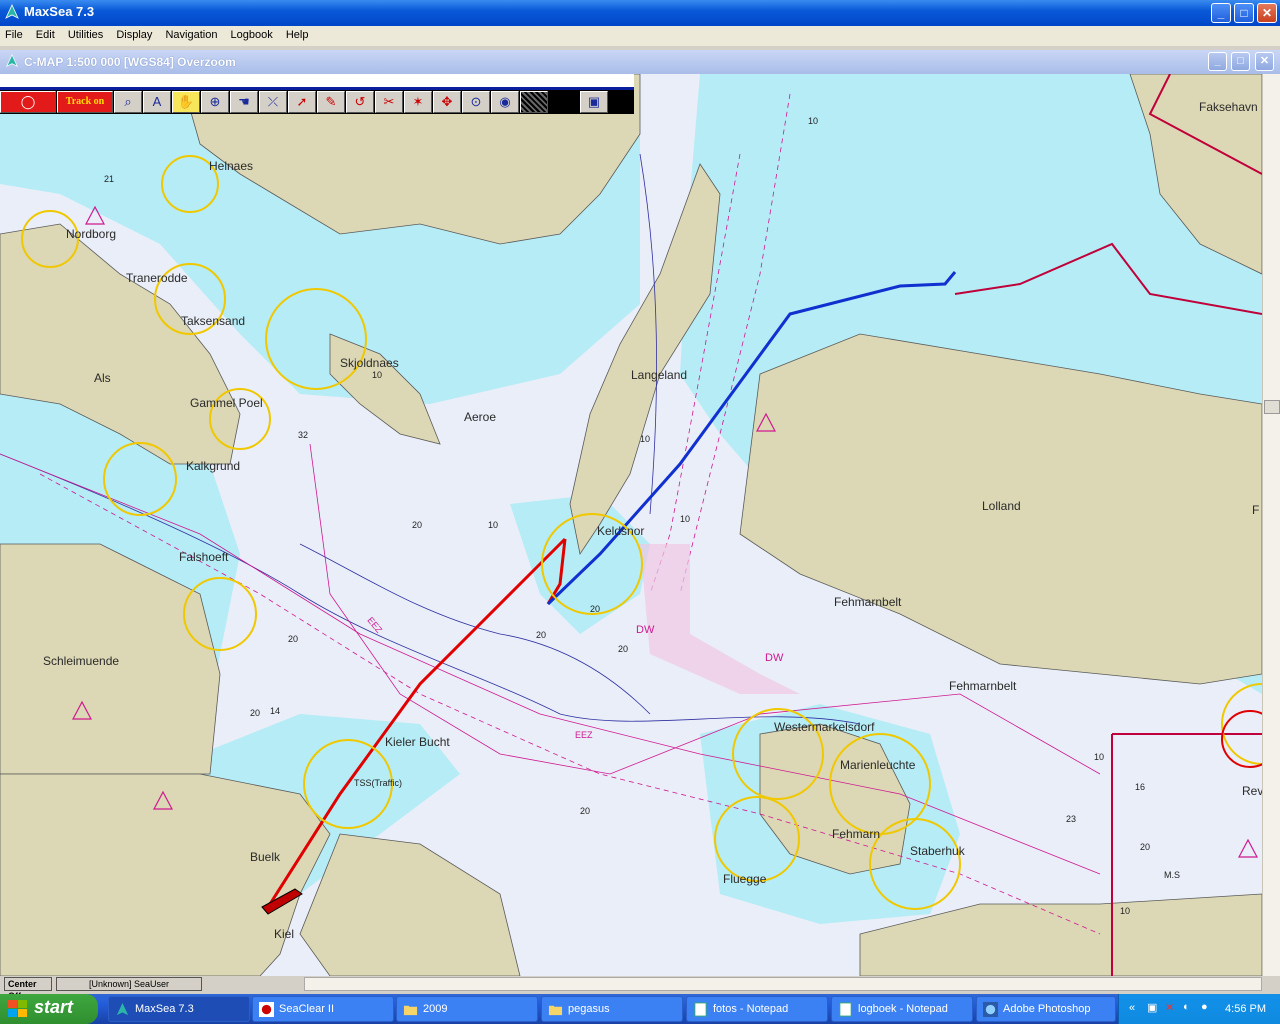 The image size is (1280, 1024). What do you see at coordinates (505, 102) in the screenshot?
I see `target-icon: ◉` at bounding box center [505, 102].